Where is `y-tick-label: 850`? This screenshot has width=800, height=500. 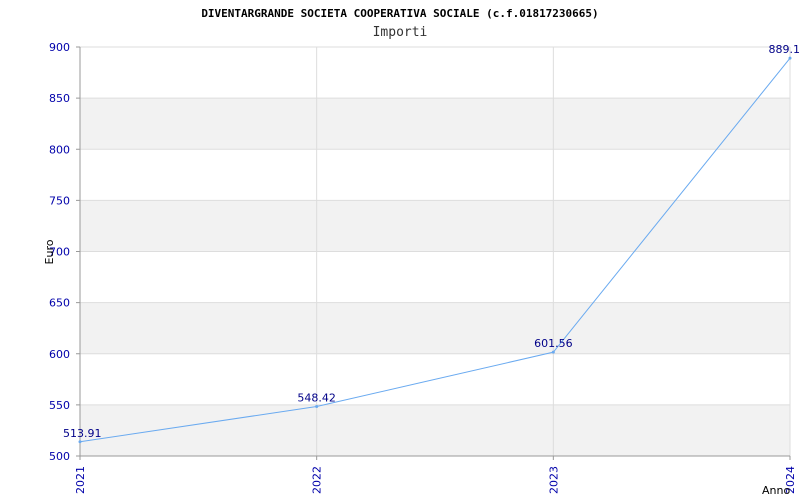 y-tick-label: 850 is located at coordinates (59, 98).